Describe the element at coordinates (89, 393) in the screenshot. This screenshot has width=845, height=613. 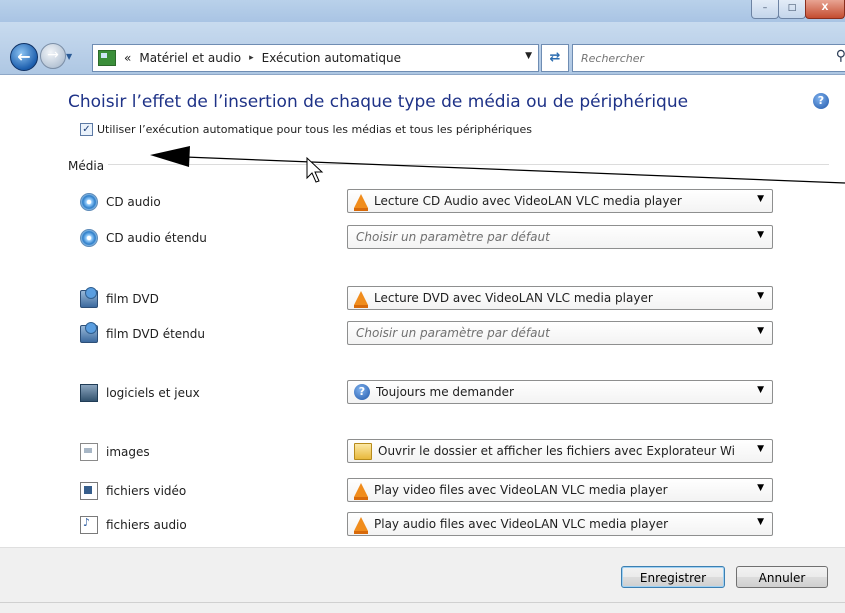
I see `software-games-icon` at that location.